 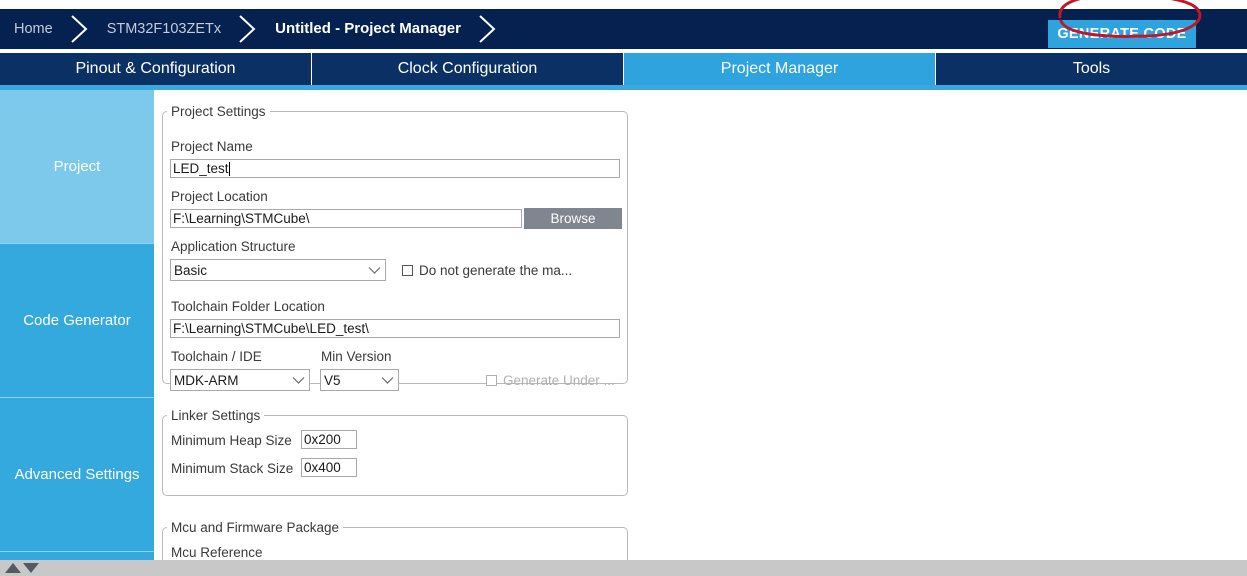 What do you see at coordinates (278, 270) in the screenshot?
I see `application-structure-select: Basic` at bounding box center [278, 270].